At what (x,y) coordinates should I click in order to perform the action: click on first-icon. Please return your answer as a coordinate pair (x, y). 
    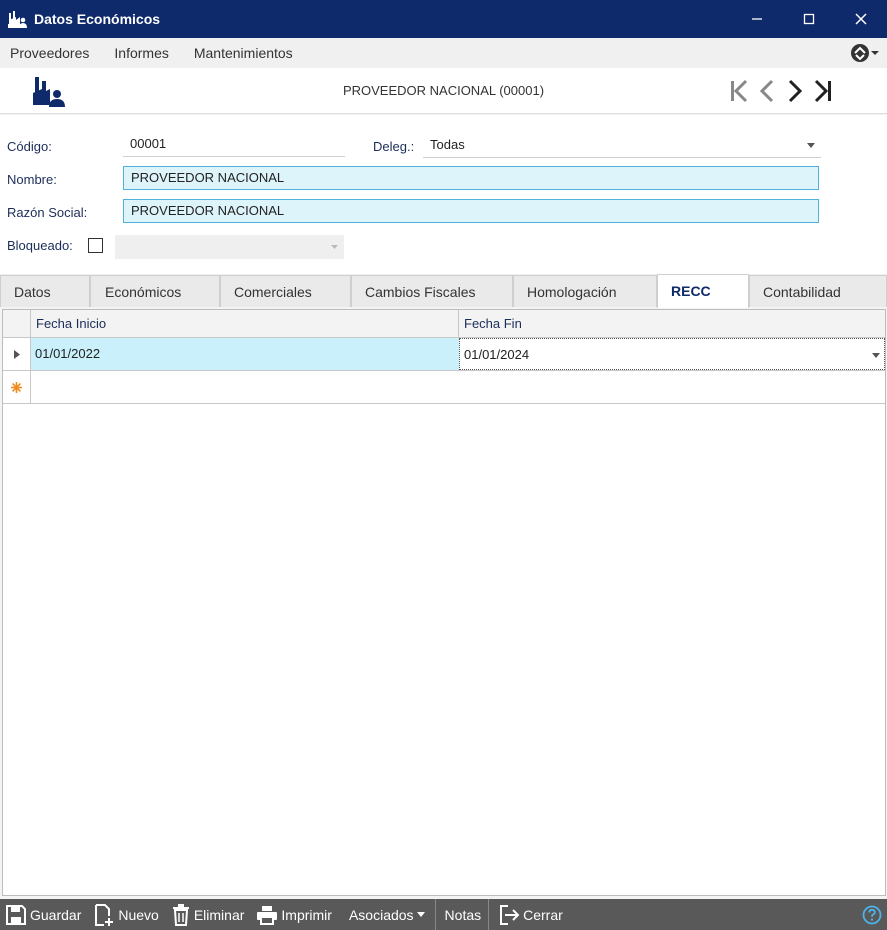
    Looking at the image, I should click on (739, 91).